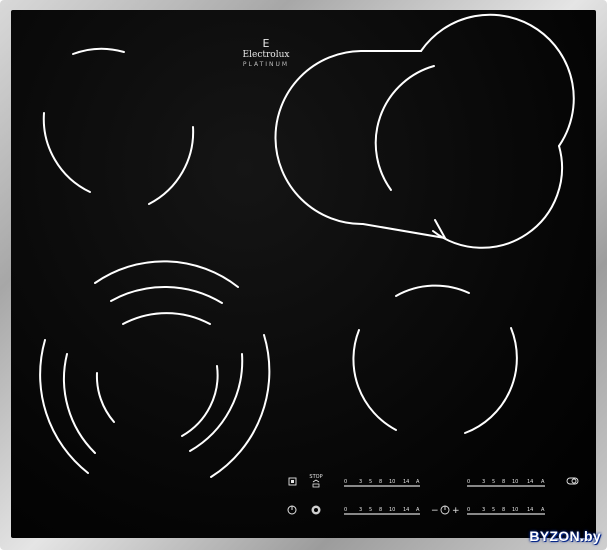  Describe the element at coordinates (292, 481) in the screenshot. I see `lock-icon` at that location.